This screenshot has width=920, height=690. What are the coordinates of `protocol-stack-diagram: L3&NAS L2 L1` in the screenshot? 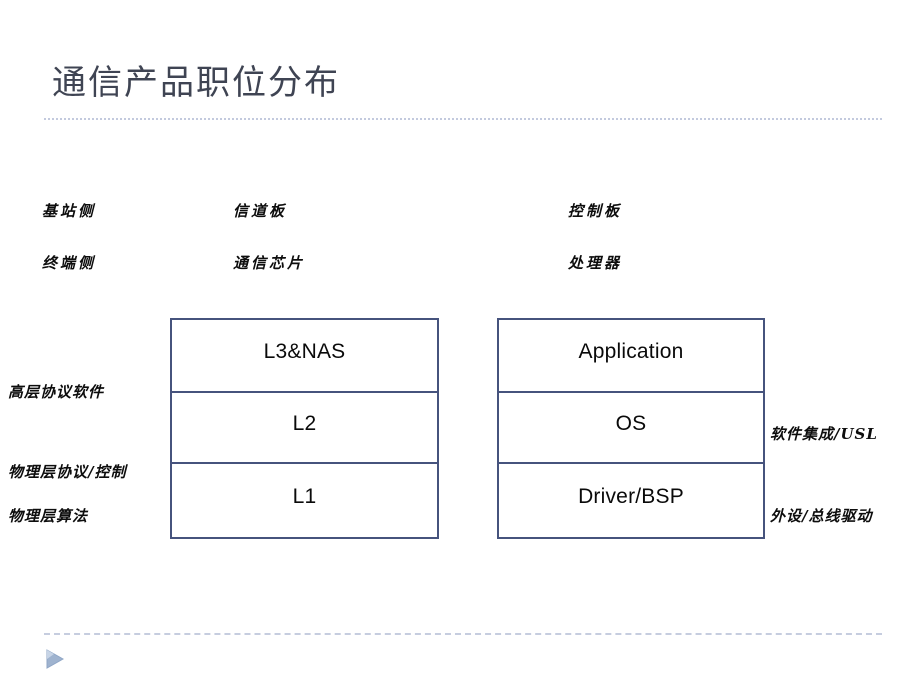 It's located at (304, 428).